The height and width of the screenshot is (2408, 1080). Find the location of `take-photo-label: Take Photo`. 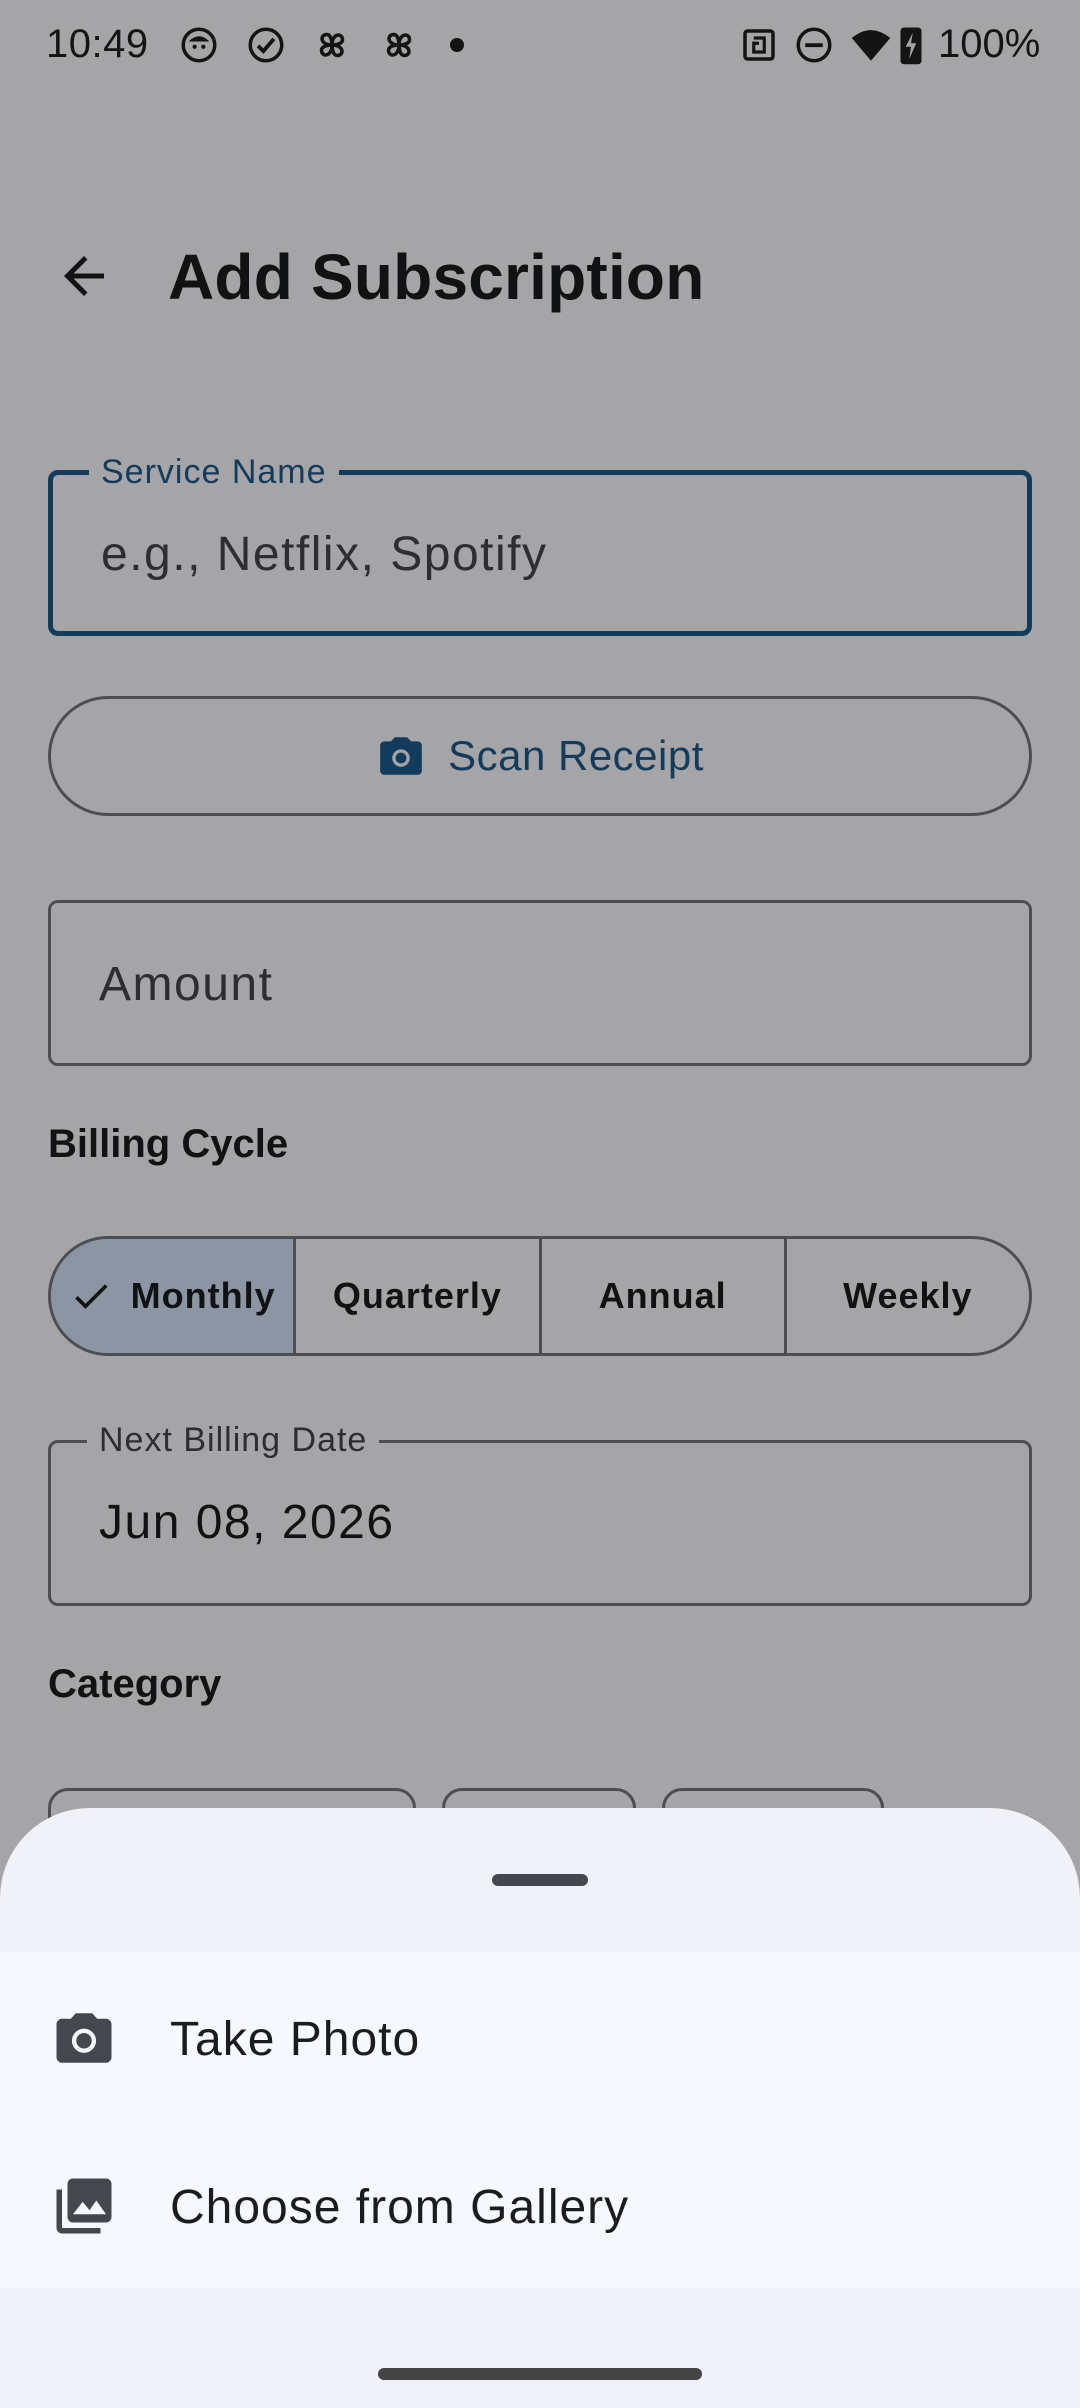

take-photo-label: Take Photo is located at coordinates (295, 2039).